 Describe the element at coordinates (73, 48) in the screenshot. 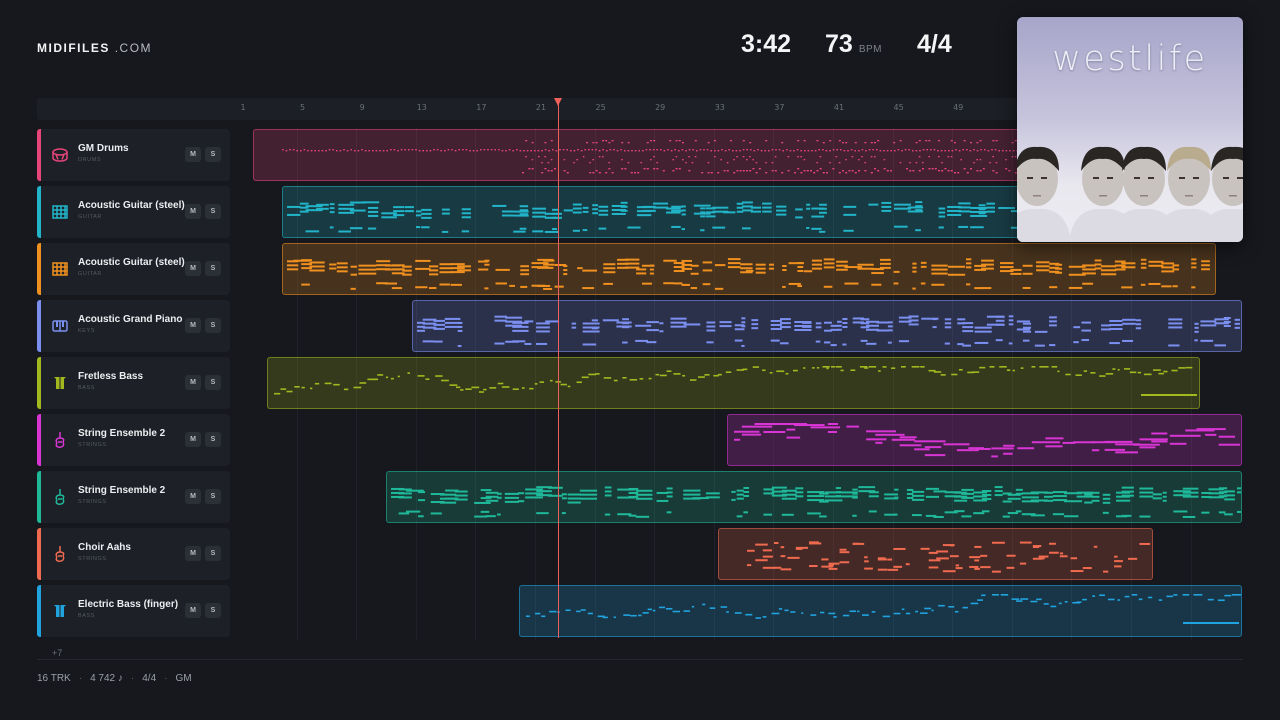

I see `brand-name: MIDIFILES` at that location.